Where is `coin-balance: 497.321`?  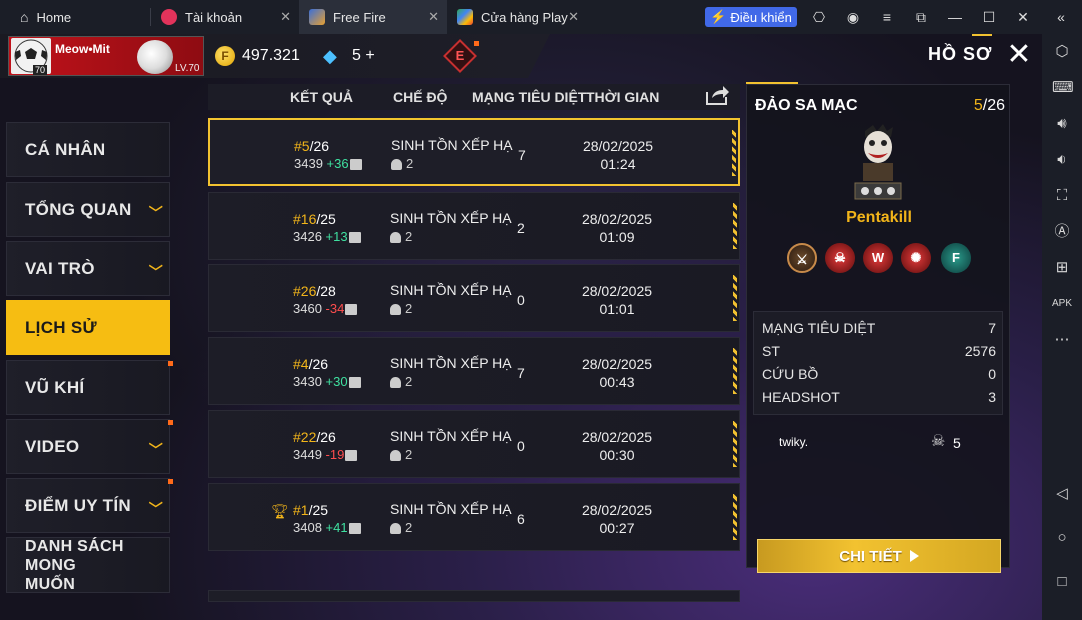 coin-balance: 497.321 is located at coordinates (271, 55).